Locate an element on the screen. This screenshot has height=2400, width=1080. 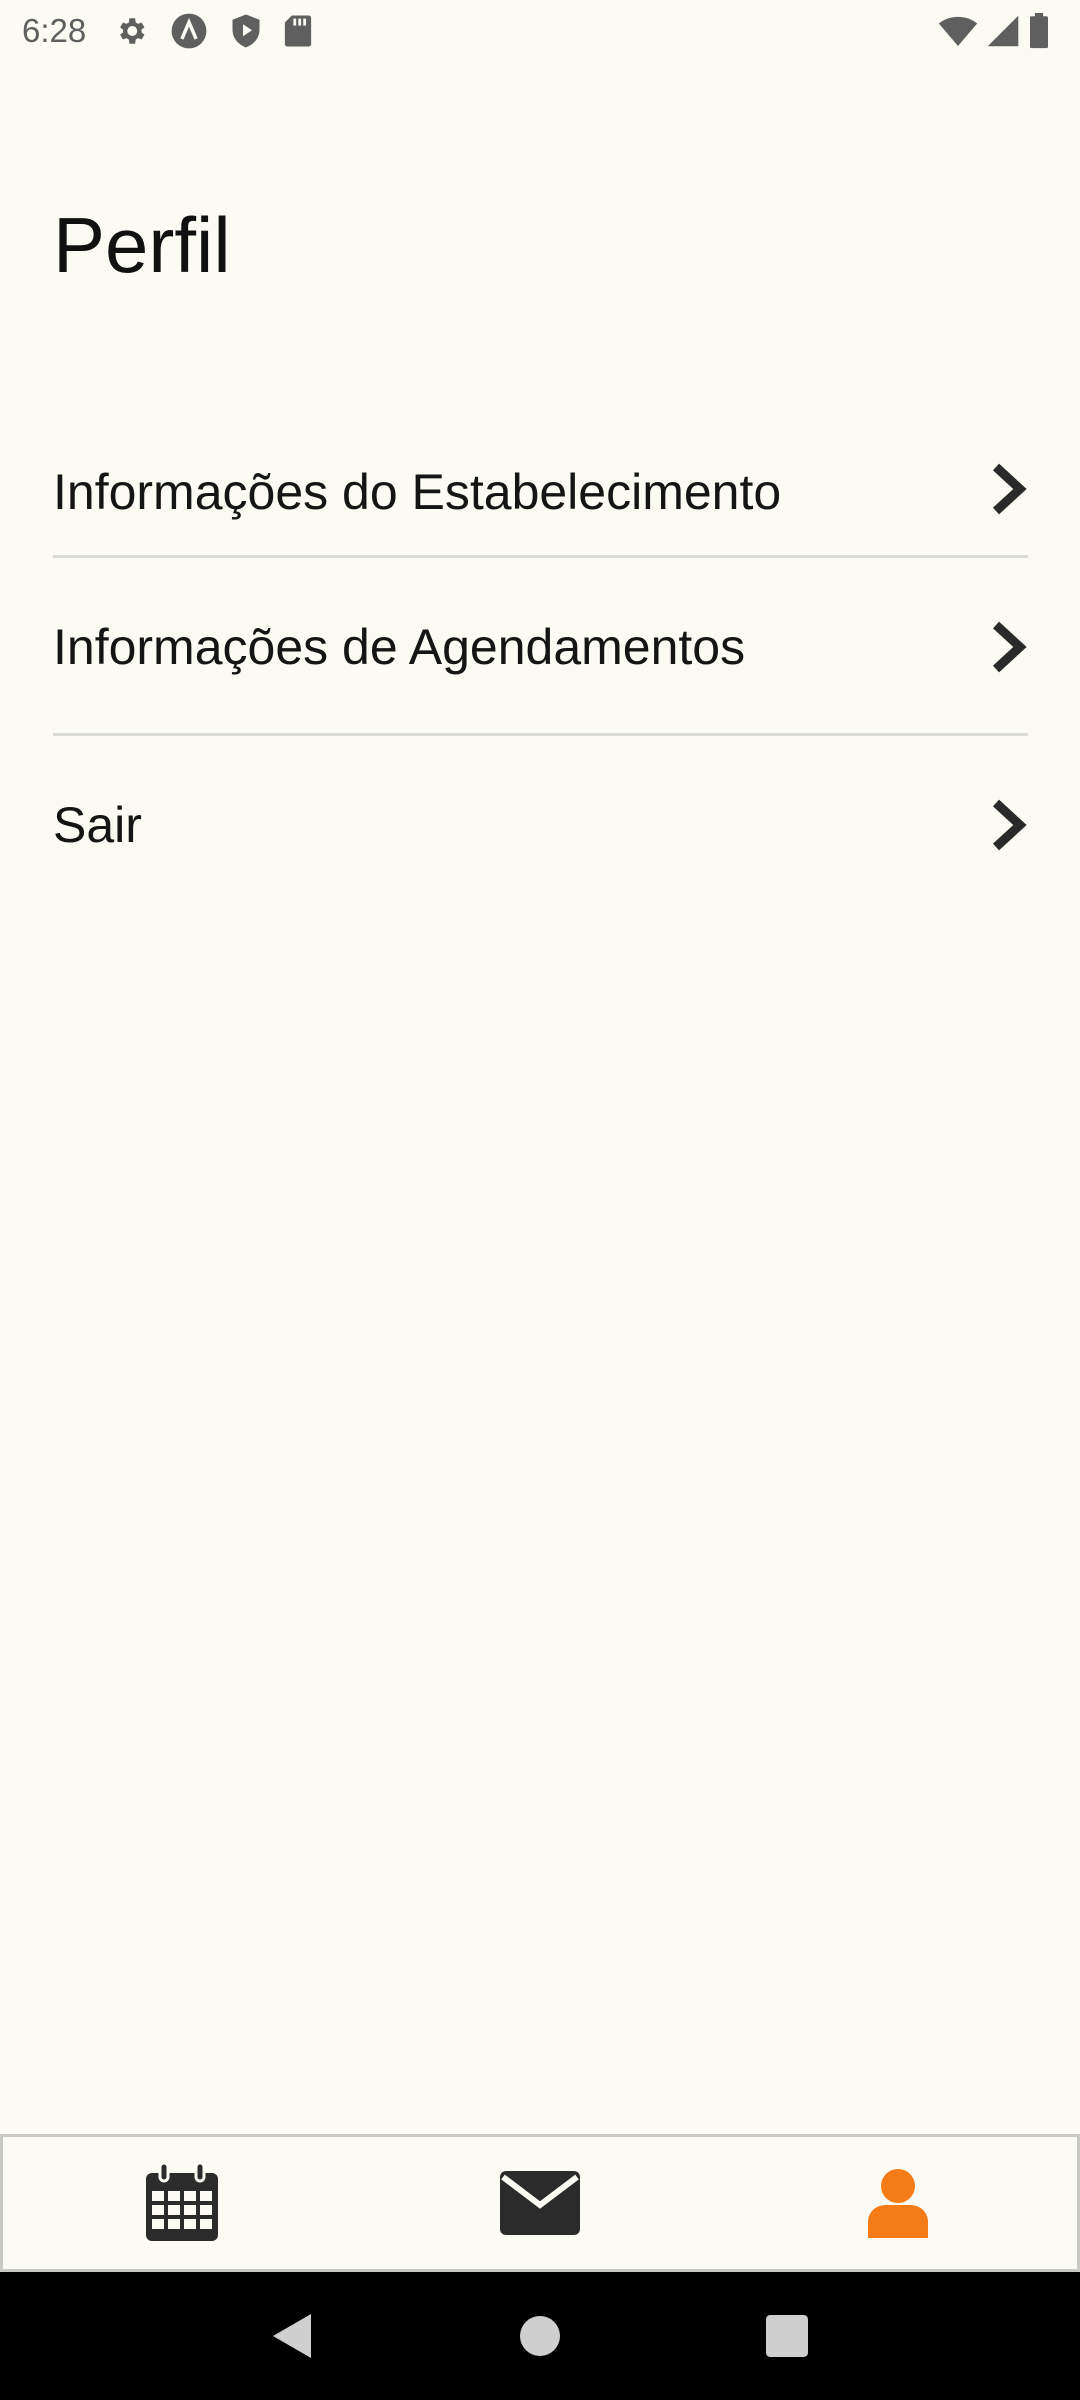
back-icon is located at coordinates (292, 2336).